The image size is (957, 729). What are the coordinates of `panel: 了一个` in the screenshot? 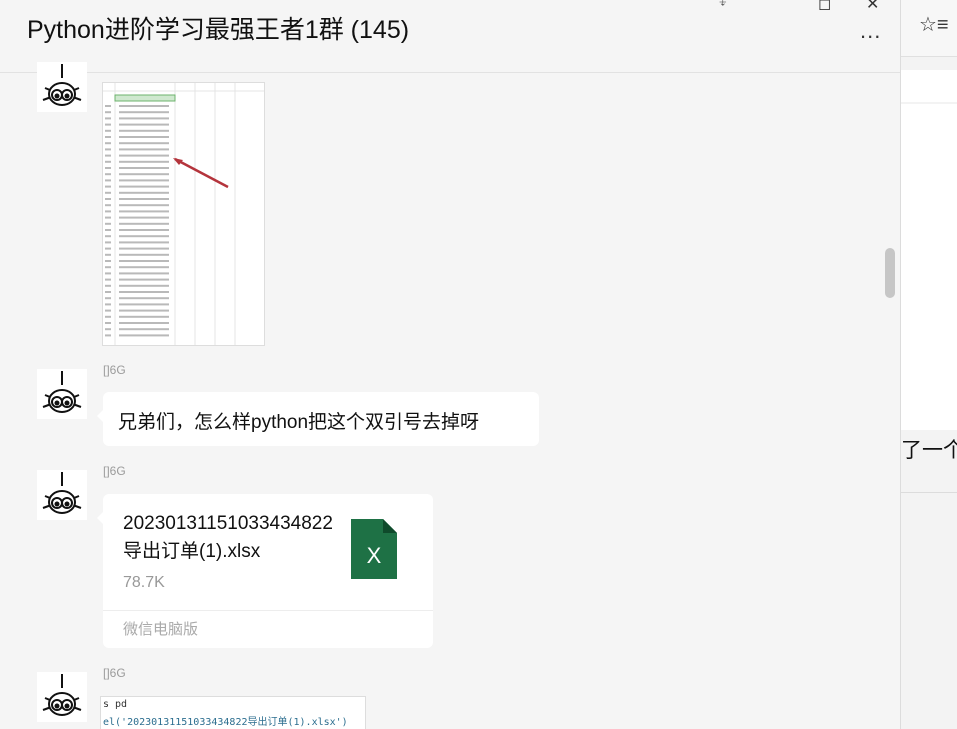 It's located at (929, 283).